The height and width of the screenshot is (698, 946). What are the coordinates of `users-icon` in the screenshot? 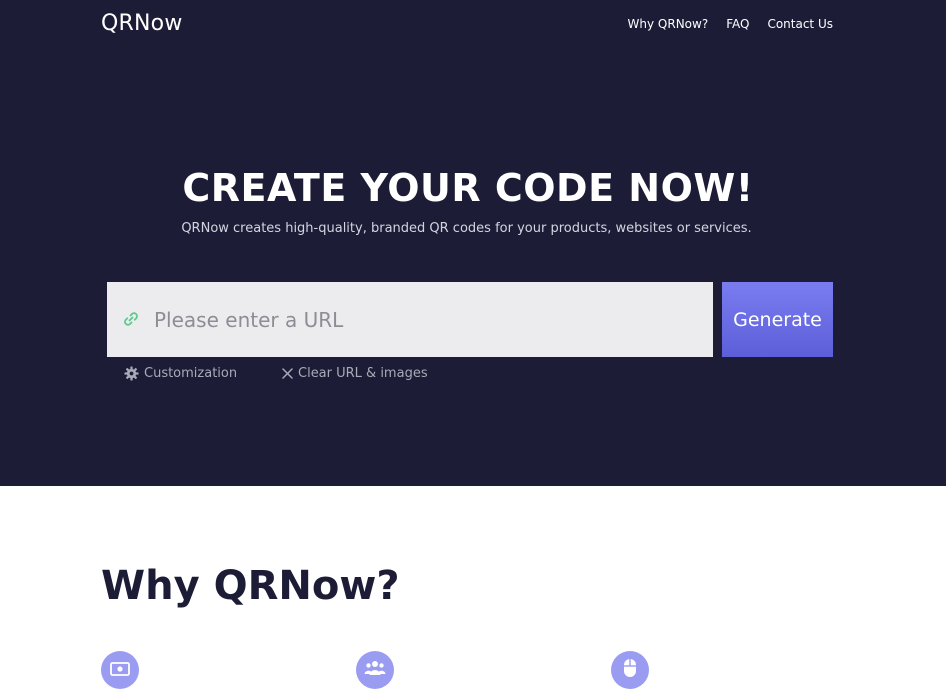 It's located at (375, 670).